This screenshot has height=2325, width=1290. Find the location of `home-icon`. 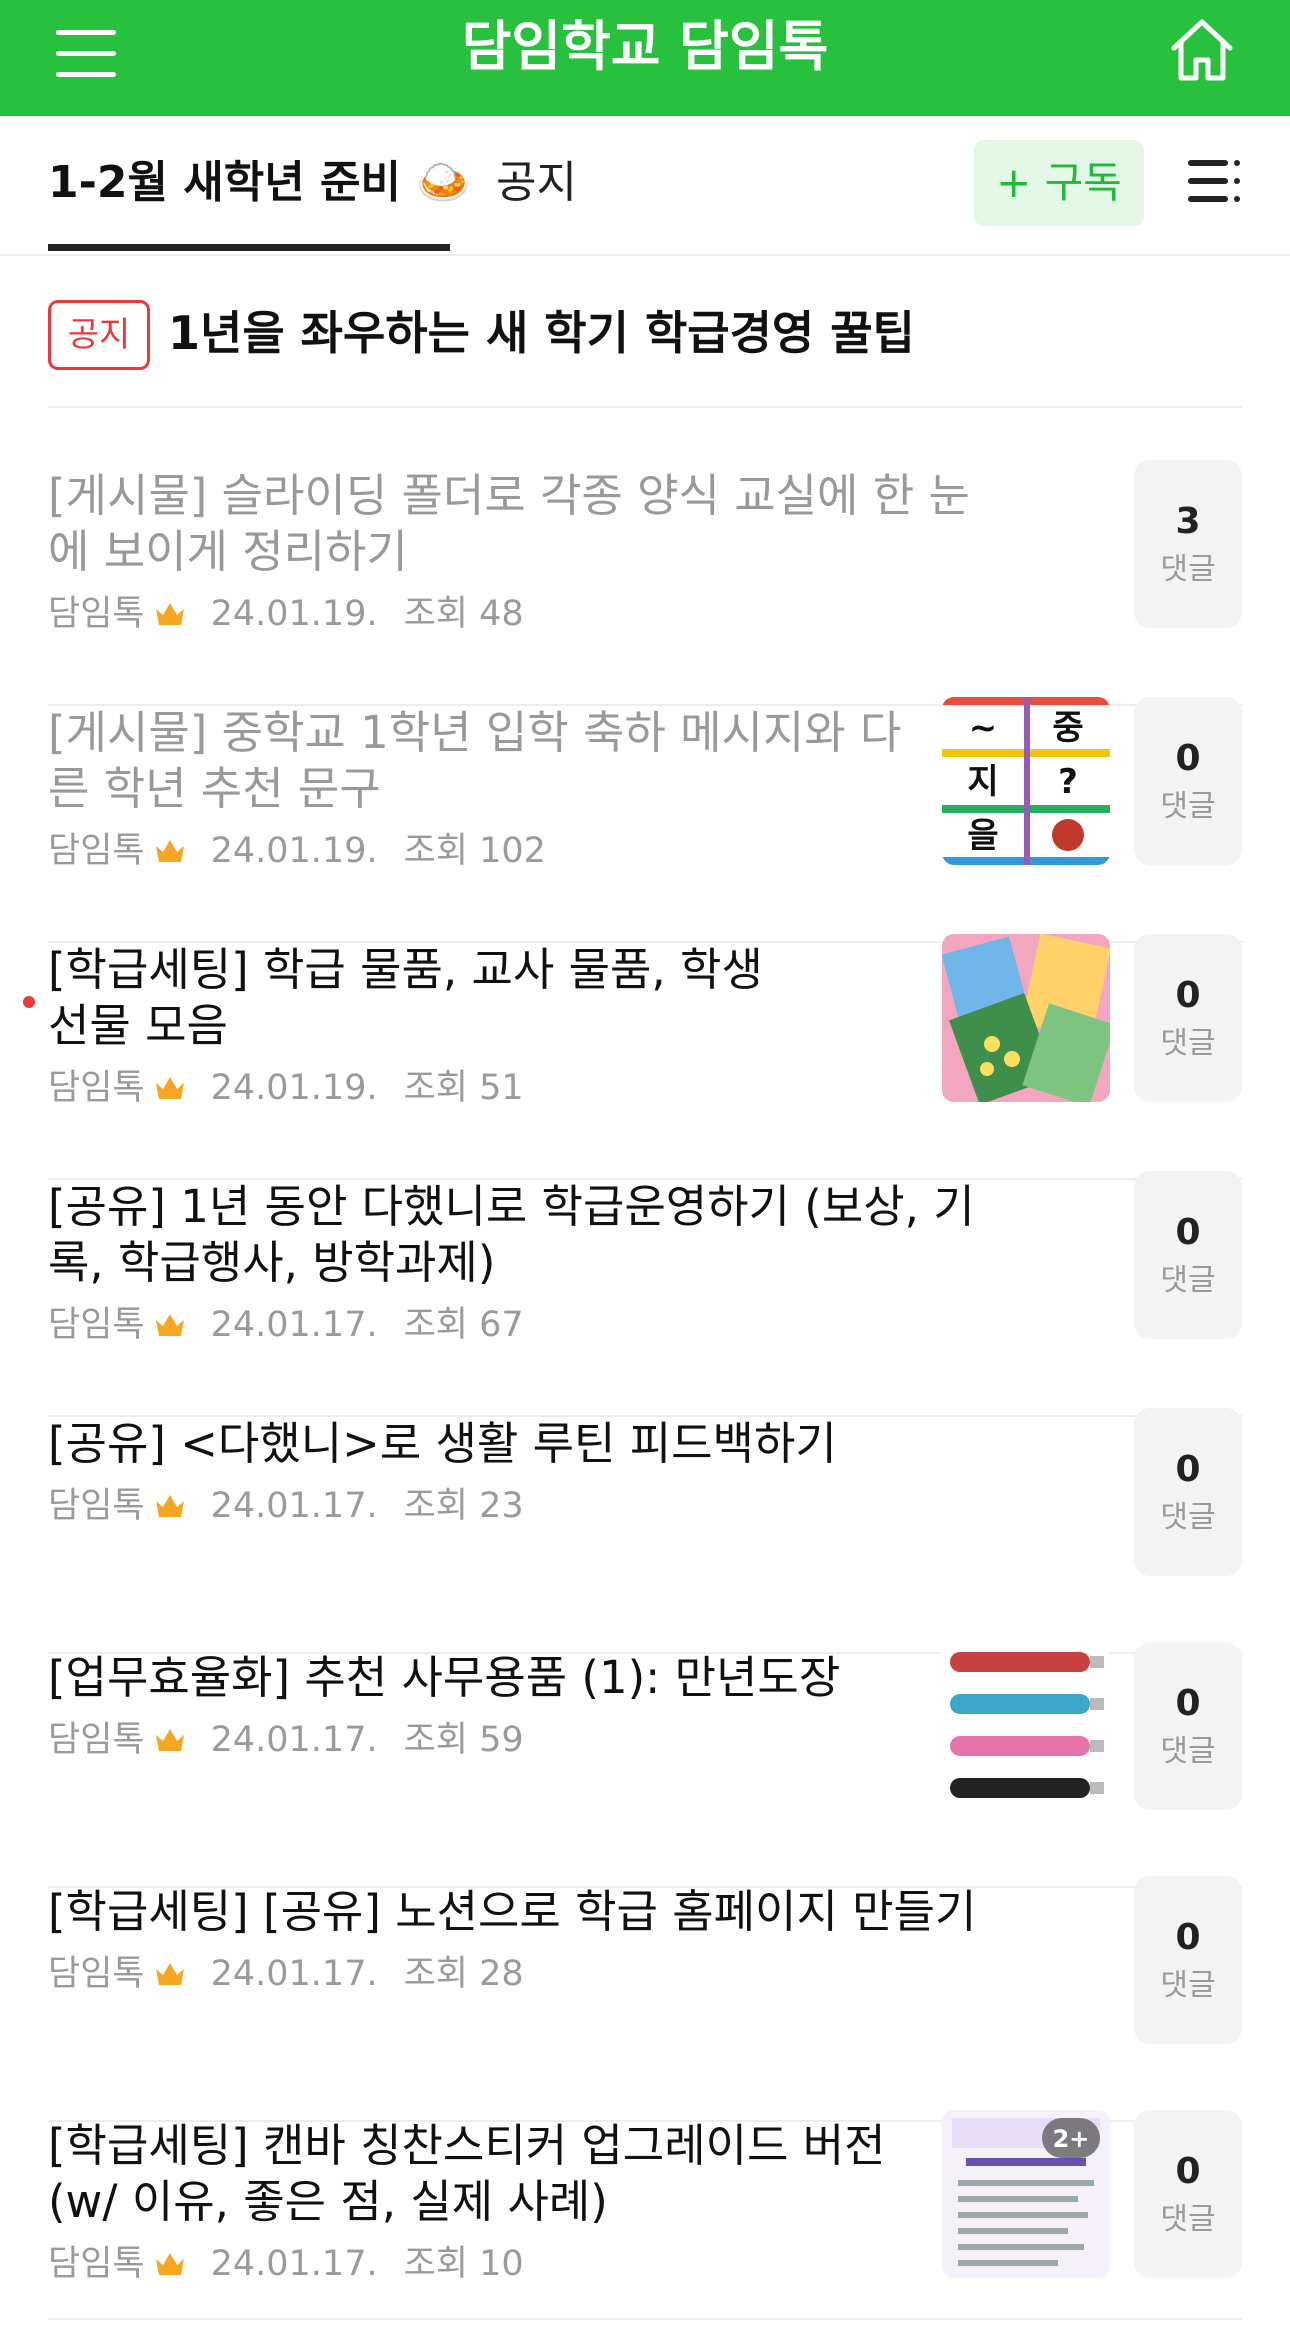

home-icon is located at coordinates (1202, 50).